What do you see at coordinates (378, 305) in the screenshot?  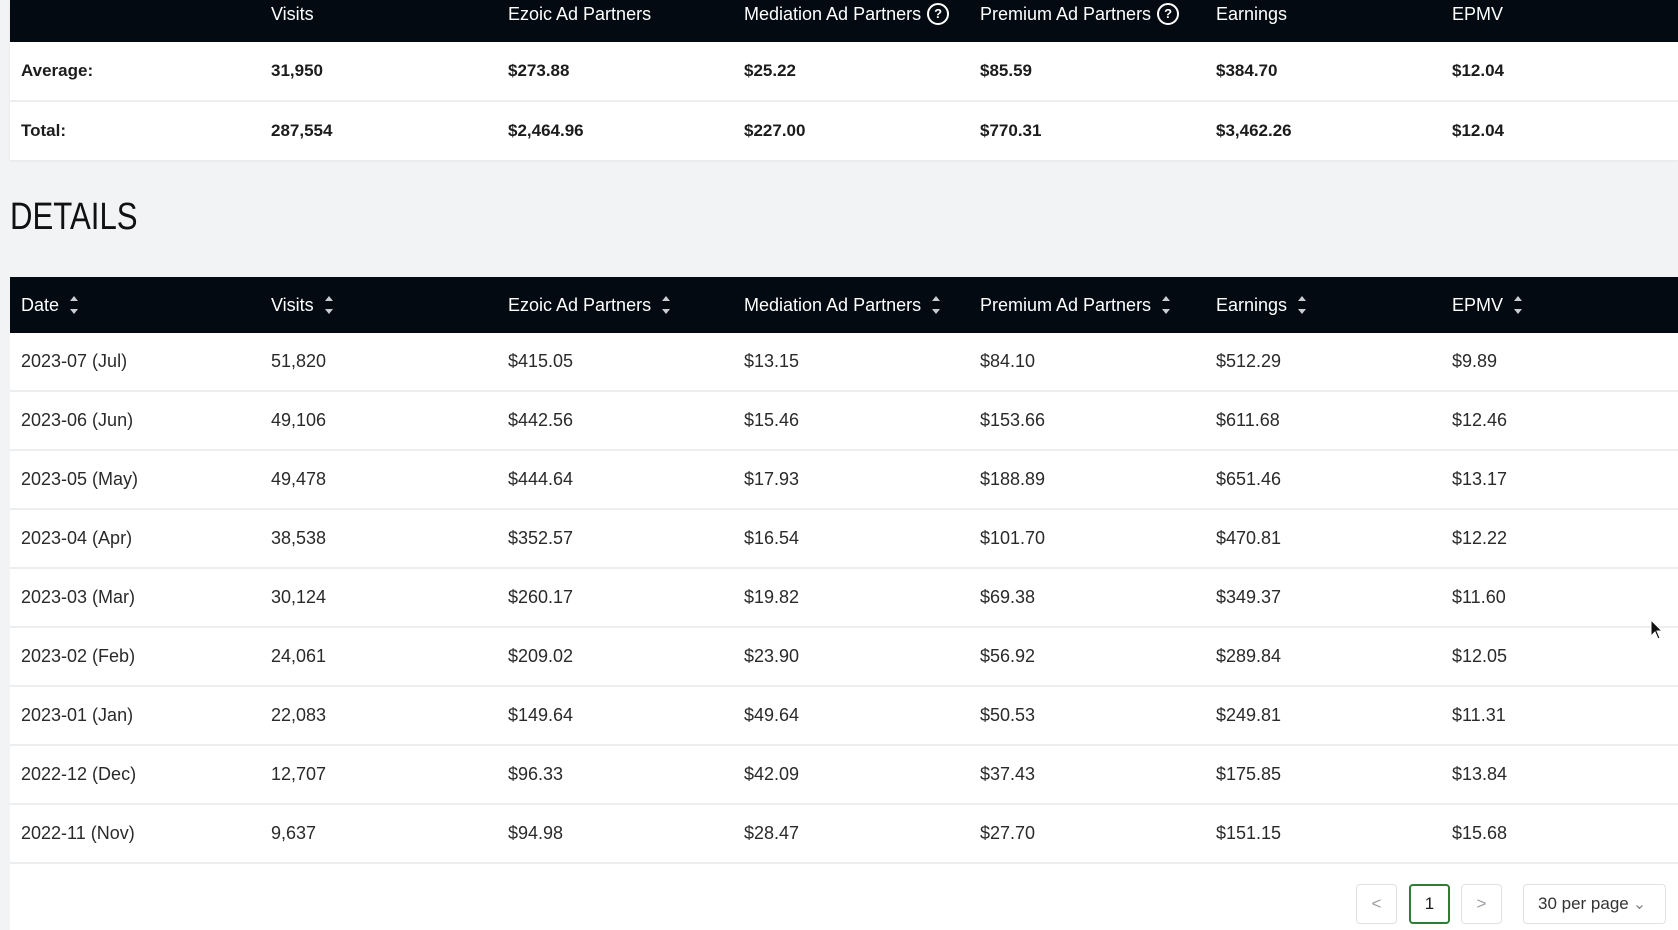 I see `column-header-visits: Visits` at bounding box center [378, 305].